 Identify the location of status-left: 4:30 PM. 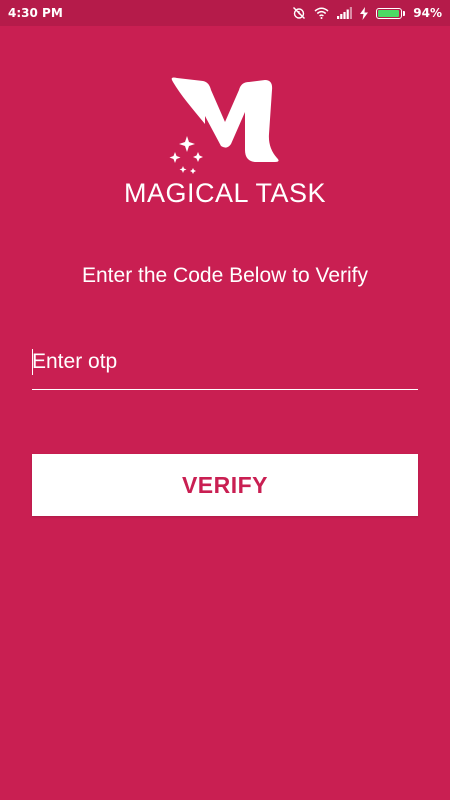
(35, 13).